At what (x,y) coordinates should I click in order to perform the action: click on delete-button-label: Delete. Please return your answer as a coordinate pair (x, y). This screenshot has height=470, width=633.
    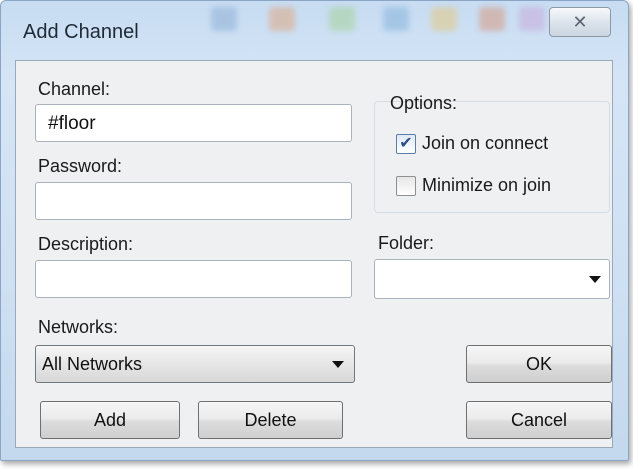
    Looking at the image, I should click on (270, 419).